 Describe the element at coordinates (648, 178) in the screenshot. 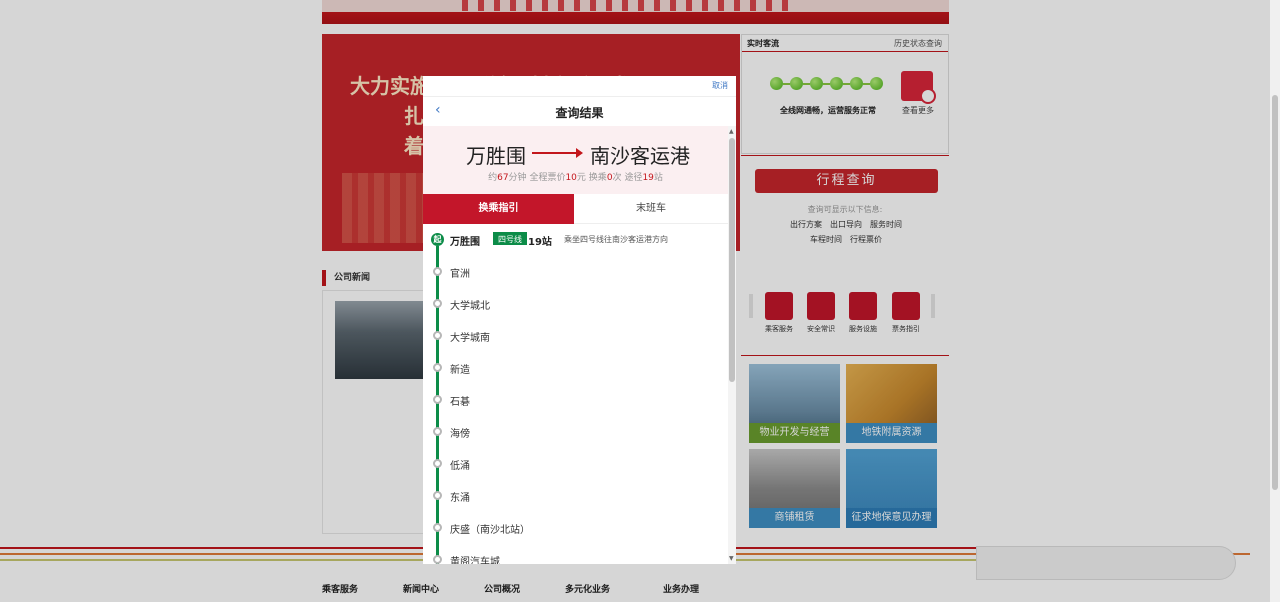

I see `trip-stops: 19` at that location.